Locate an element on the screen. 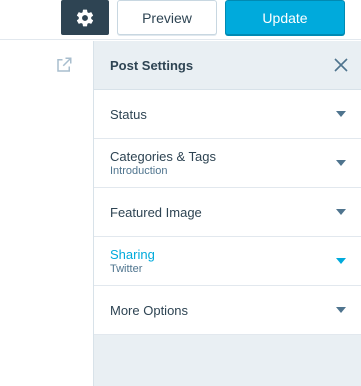 The image size is (361, 386). sidebar-title: Post Settings is located at coordinates (152, 65).